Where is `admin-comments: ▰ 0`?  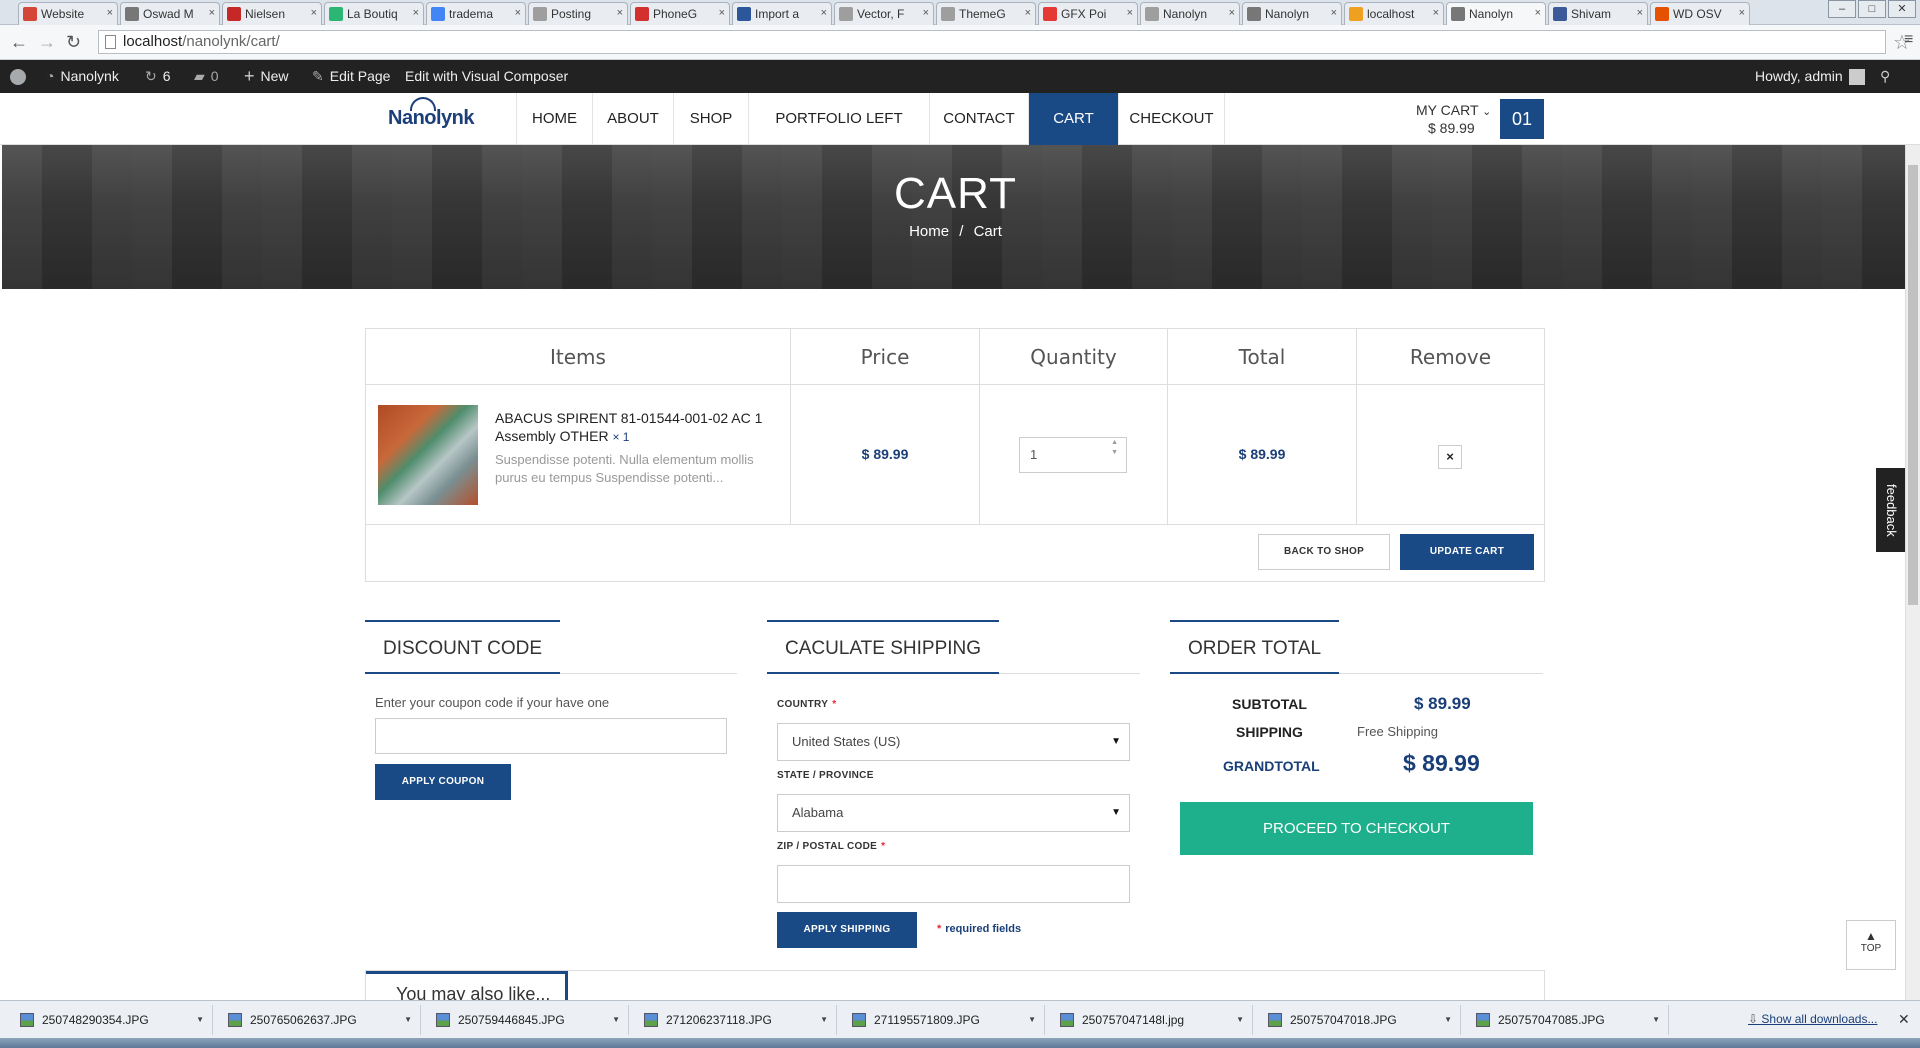
admin-comments: ▰ 0 is located at coordinates (206, 76).